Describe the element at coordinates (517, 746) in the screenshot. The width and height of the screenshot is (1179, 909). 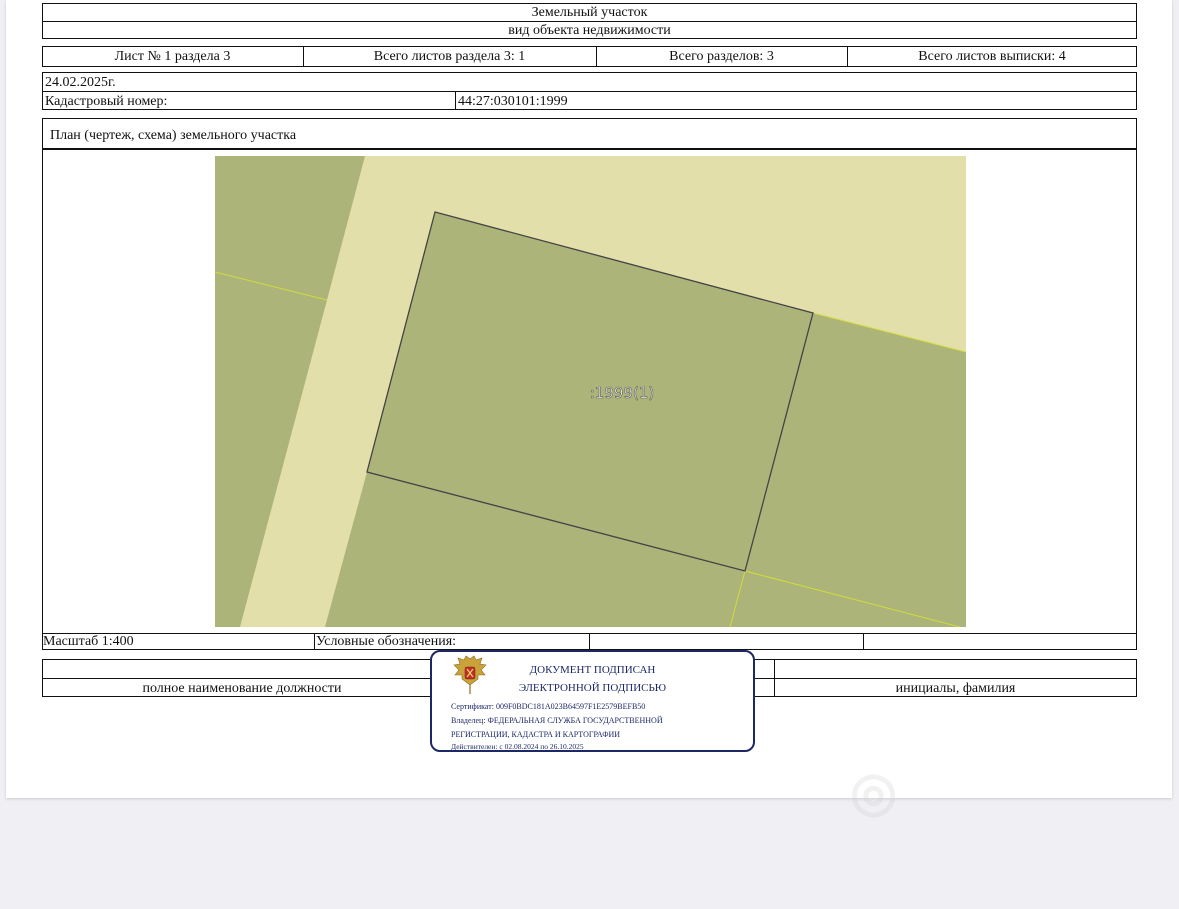
I see `validity-period: Действителен: с 02.08.2024 по 26.10.2025` at that location.